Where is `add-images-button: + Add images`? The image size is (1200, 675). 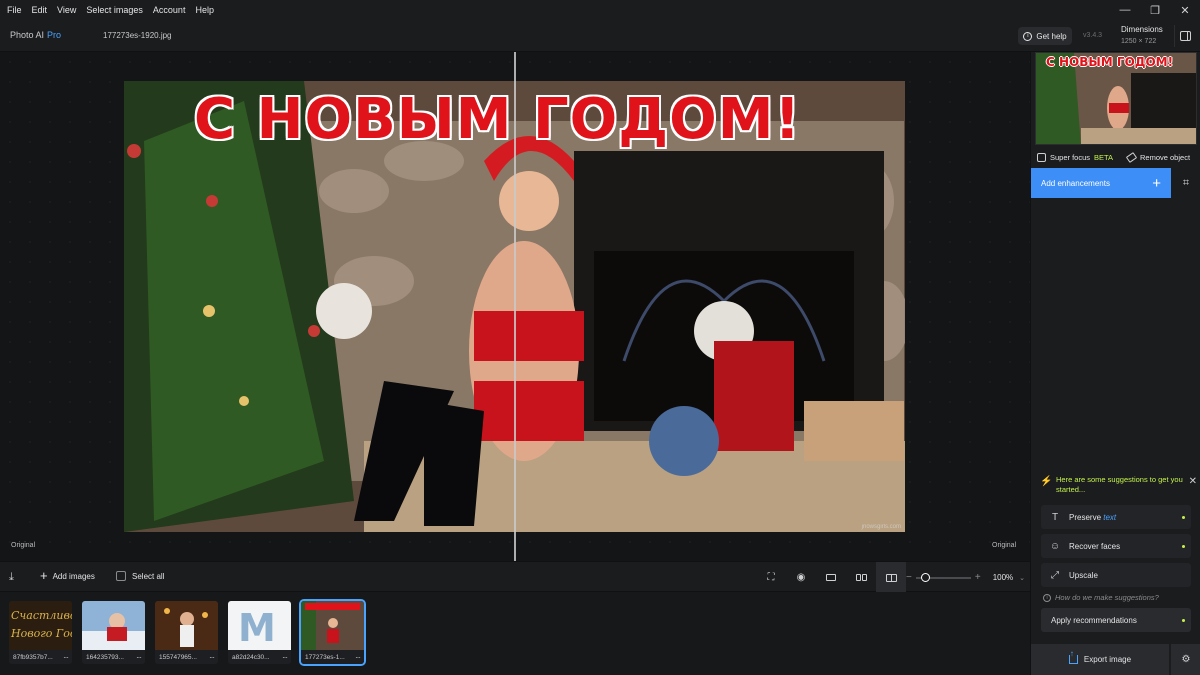 add-images-button: + Add images is located at coordinates (67, 575).